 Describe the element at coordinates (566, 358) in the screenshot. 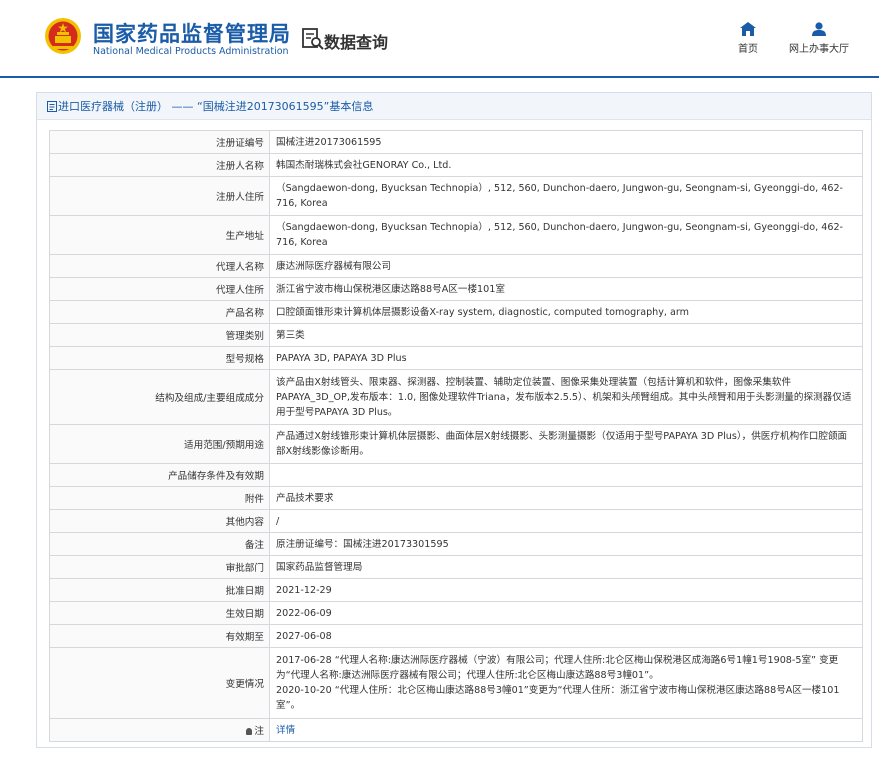

I see `row-value: PAPAYA 3D, PAPAYA 3D Plus` at that location.